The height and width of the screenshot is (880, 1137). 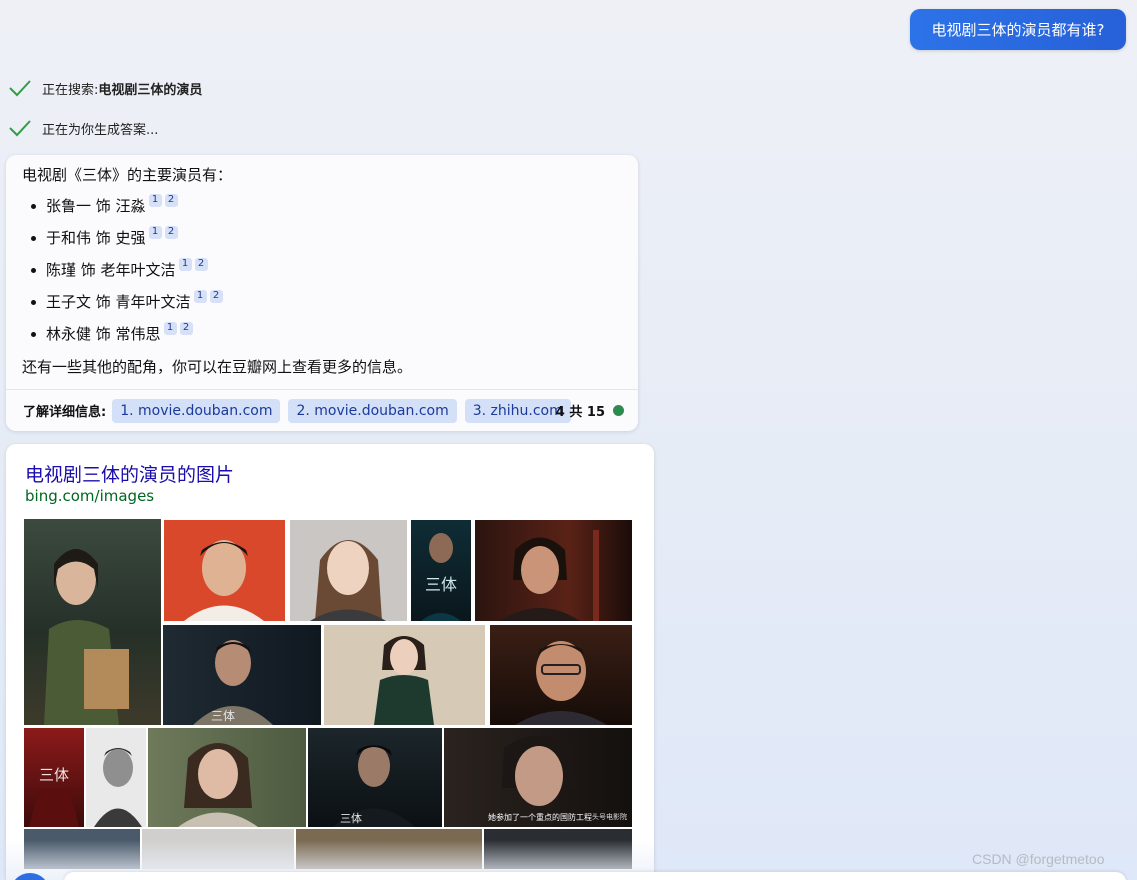 I want to click on actor-text: 林永健 饰 常伟思, so click(x=103, y=334).